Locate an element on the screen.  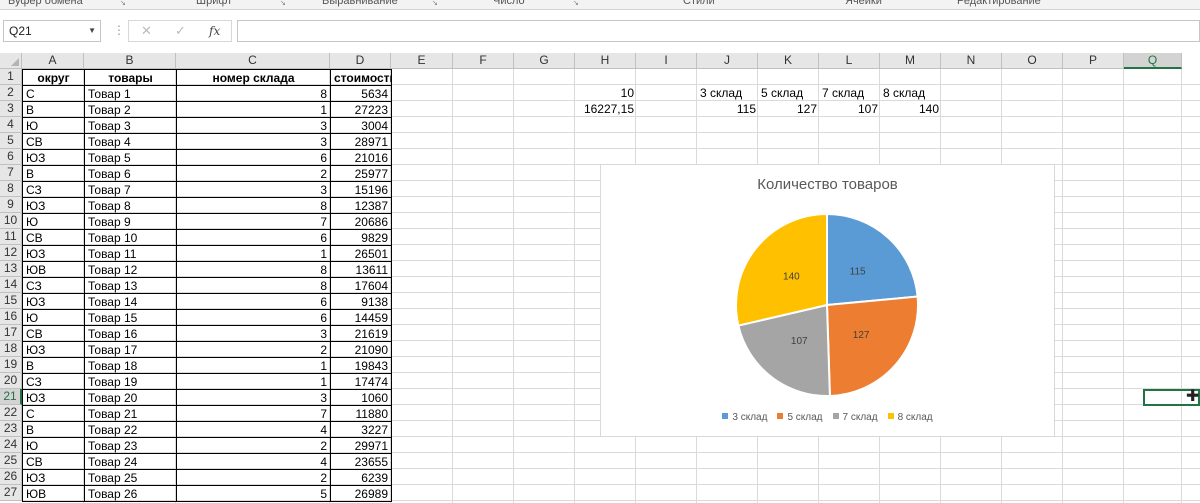
table-cell: 15196 is located at coordinates (361, 189).